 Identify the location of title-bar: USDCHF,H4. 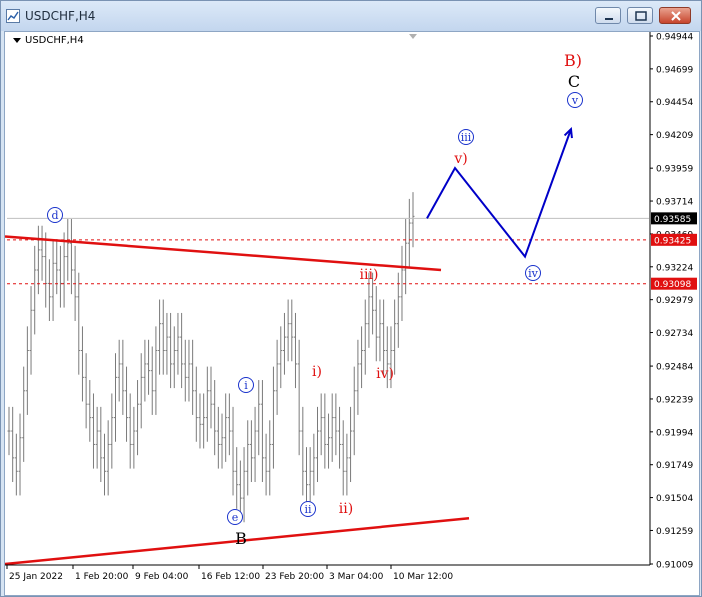
(351, 16).